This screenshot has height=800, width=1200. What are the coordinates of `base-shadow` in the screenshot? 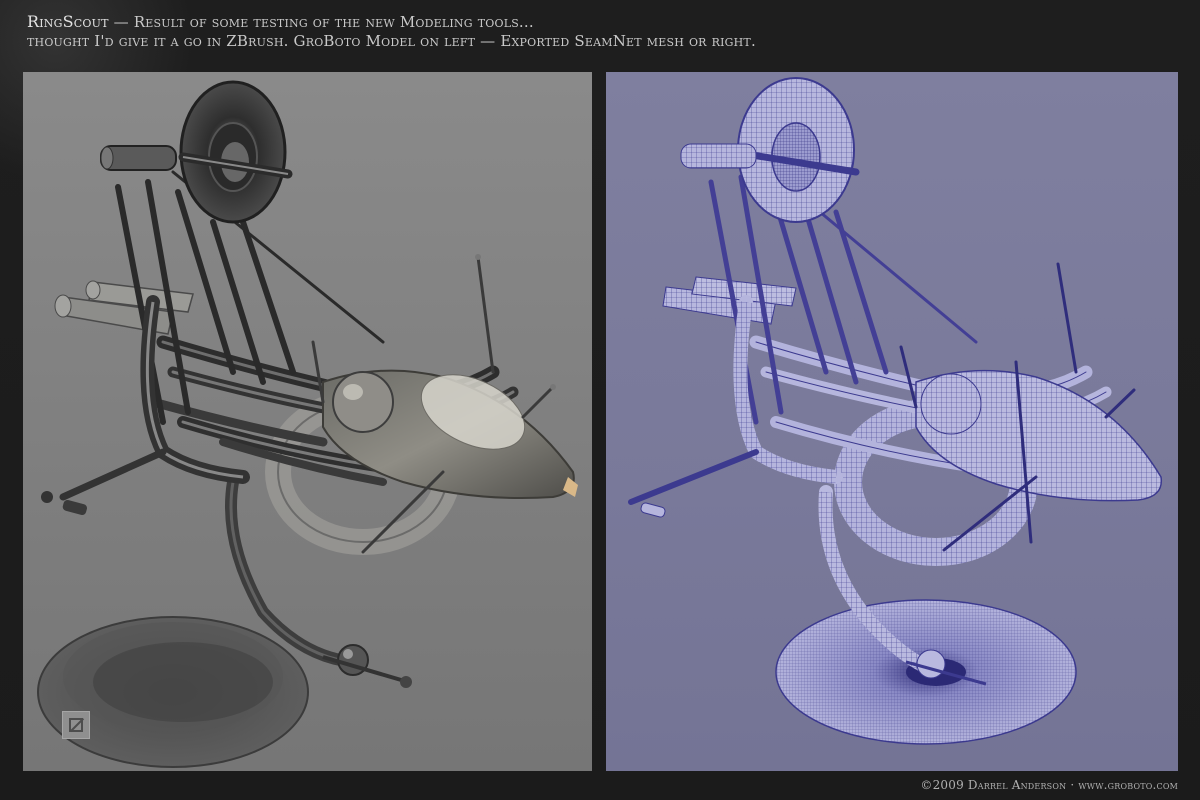 It's located at (183, 682).